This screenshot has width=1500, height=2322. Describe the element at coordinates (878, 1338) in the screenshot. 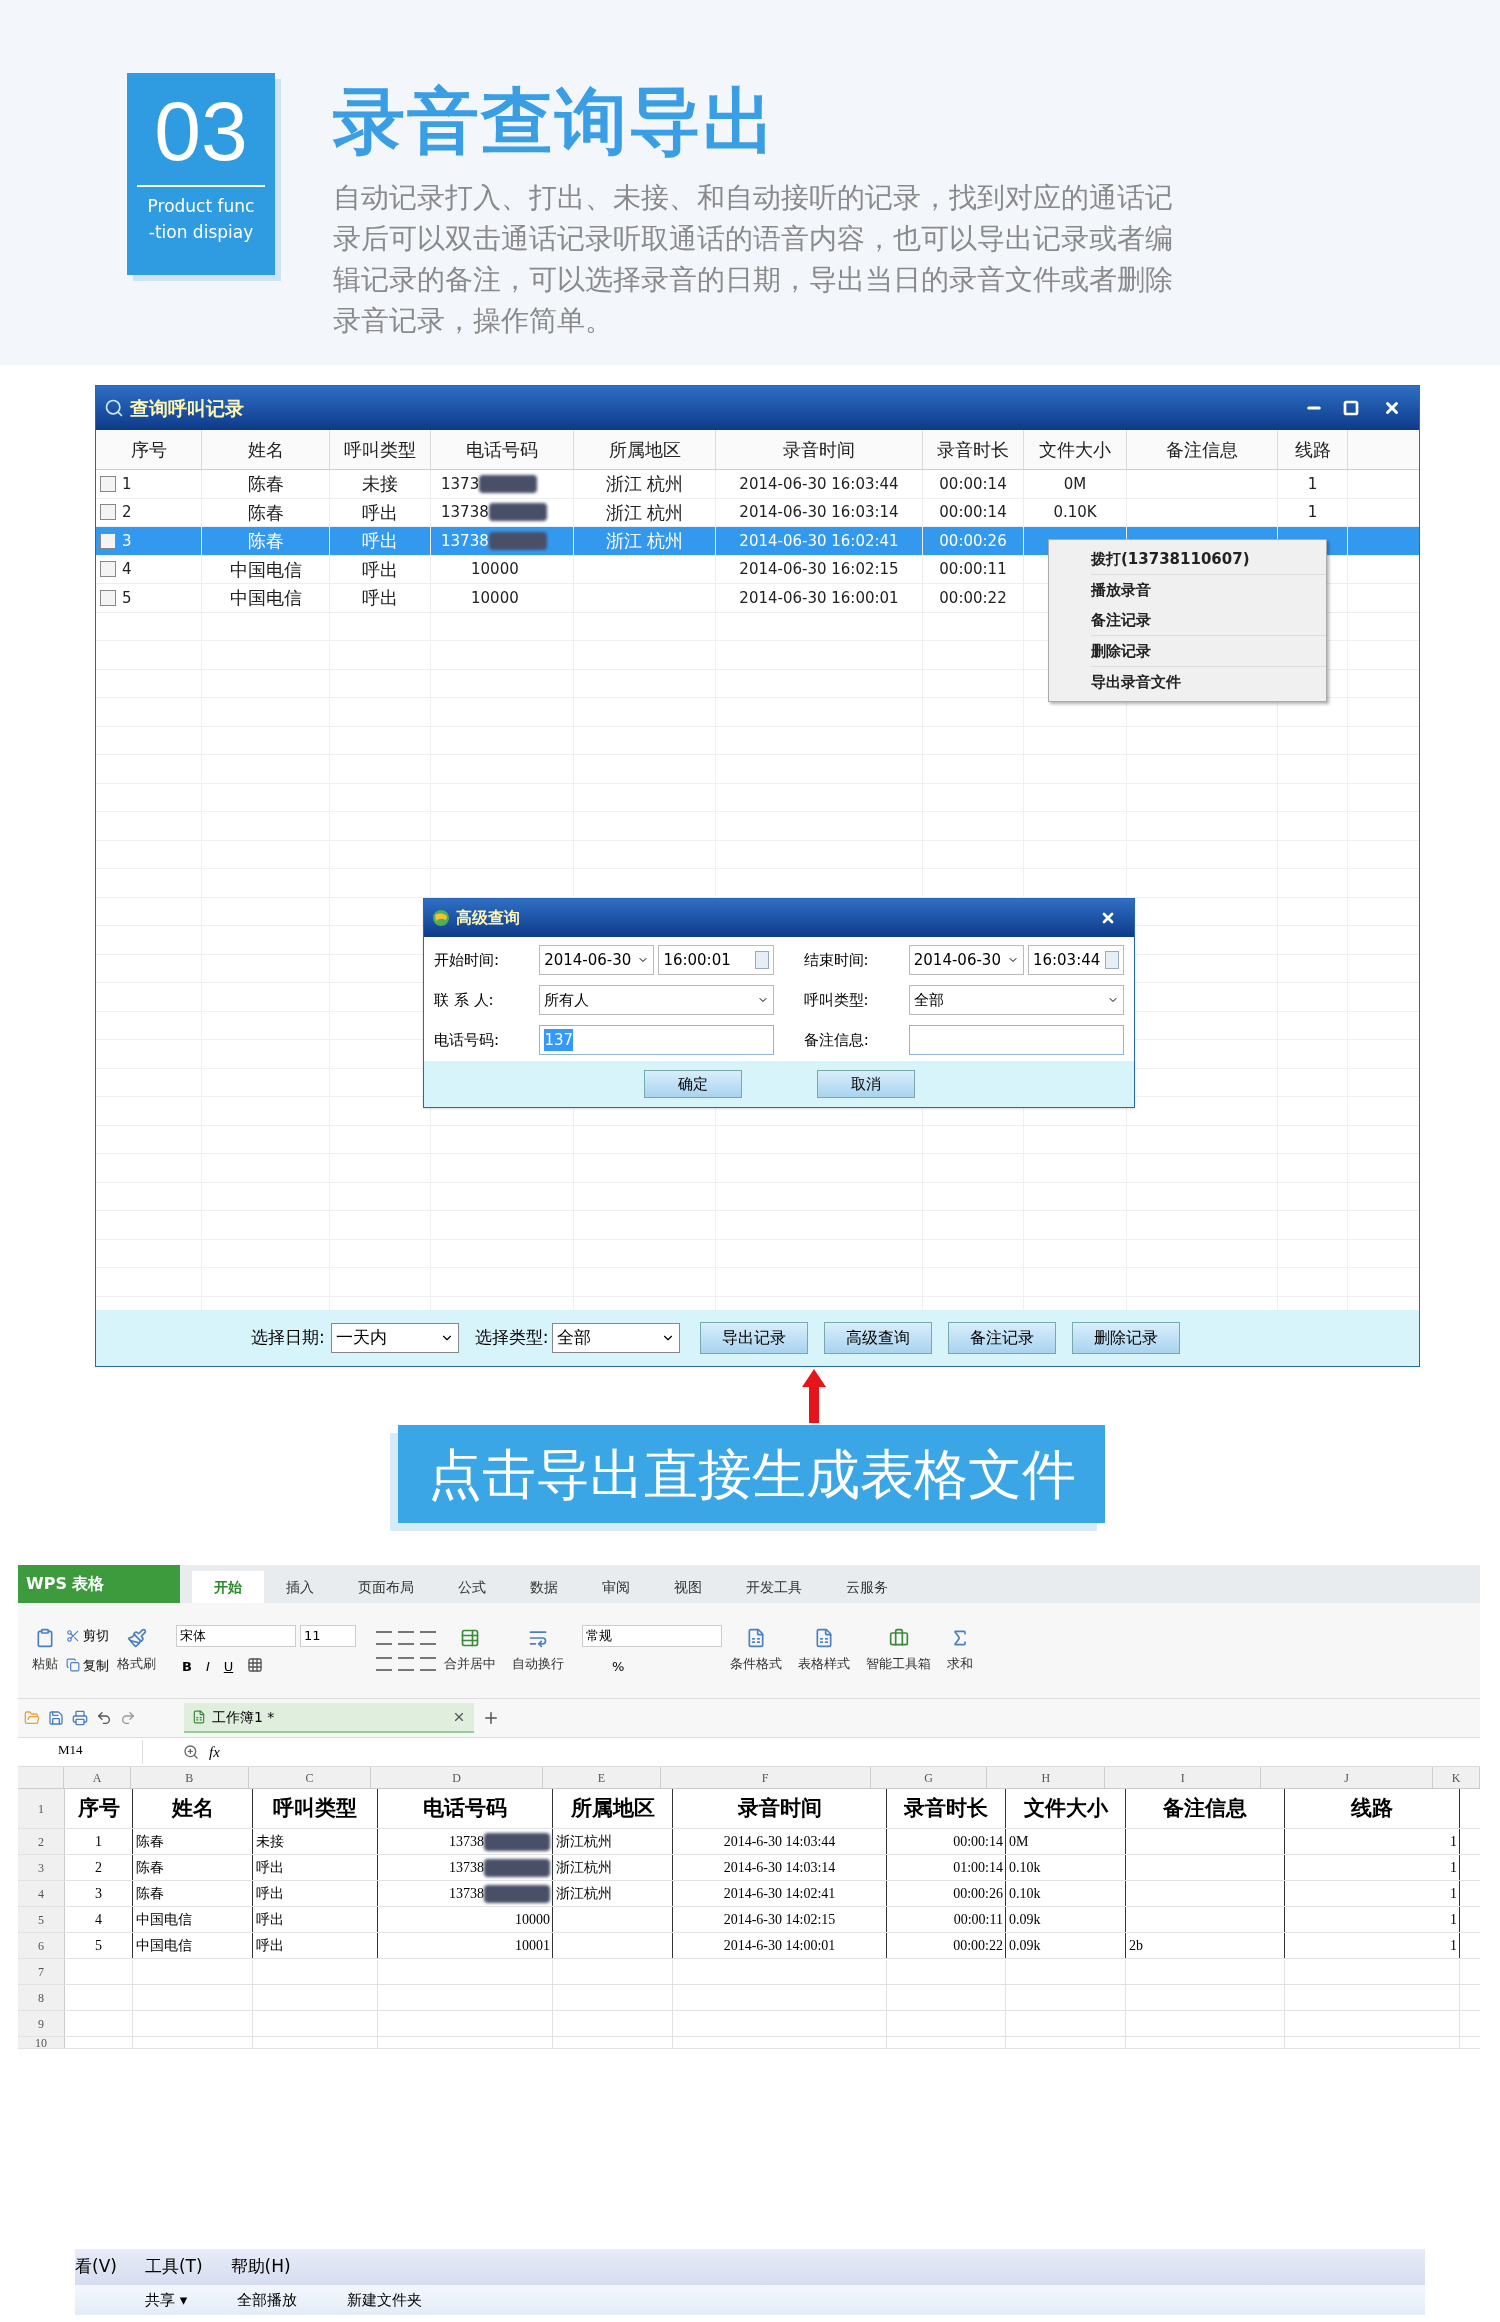

I see `toolbar-button: 高级查询` at that location.